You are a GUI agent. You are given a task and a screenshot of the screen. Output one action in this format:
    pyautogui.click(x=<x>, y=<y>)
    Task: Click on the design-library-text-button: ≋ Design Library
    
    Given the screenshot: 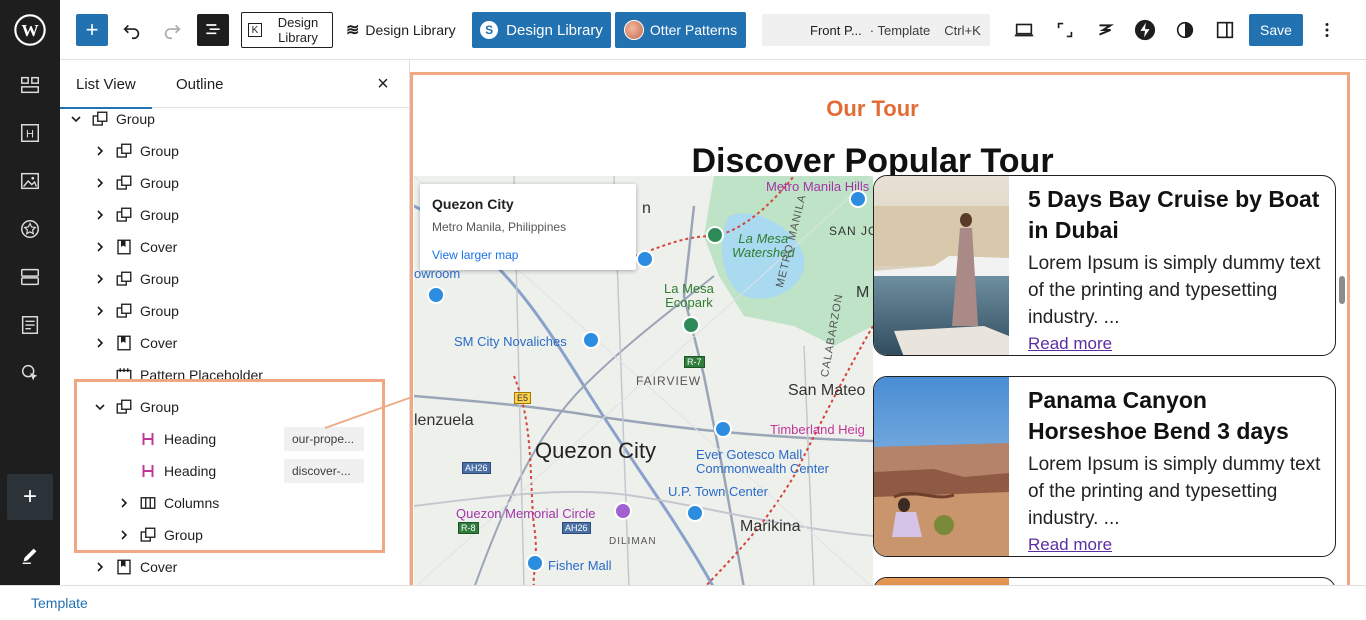 What is the action you would take?
    pyautogui.click(x=401, y=30)
    